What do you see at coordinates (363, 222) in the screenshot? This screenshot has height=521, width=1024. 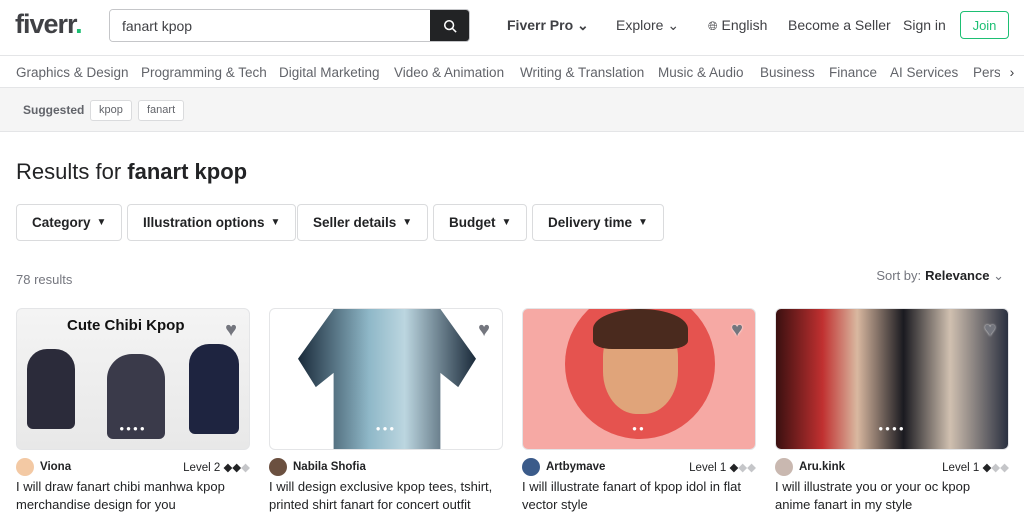 I see `filter-seller-details: Seller details ▼` at bounding box center [363, 222].